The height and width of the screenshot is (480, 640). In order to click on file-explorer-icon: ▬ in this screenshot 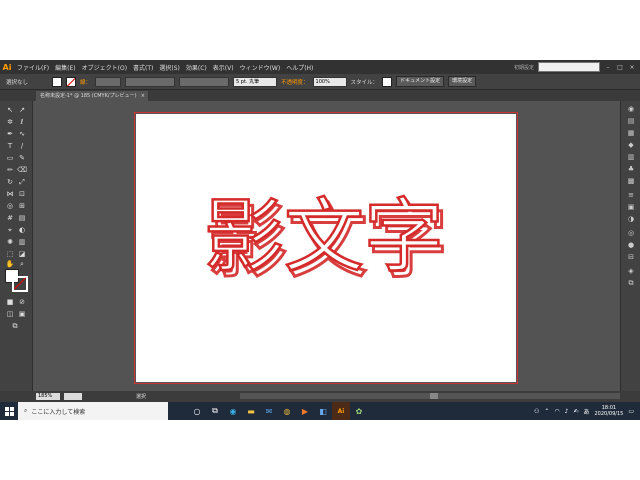, I will do `click(251, 411)`.